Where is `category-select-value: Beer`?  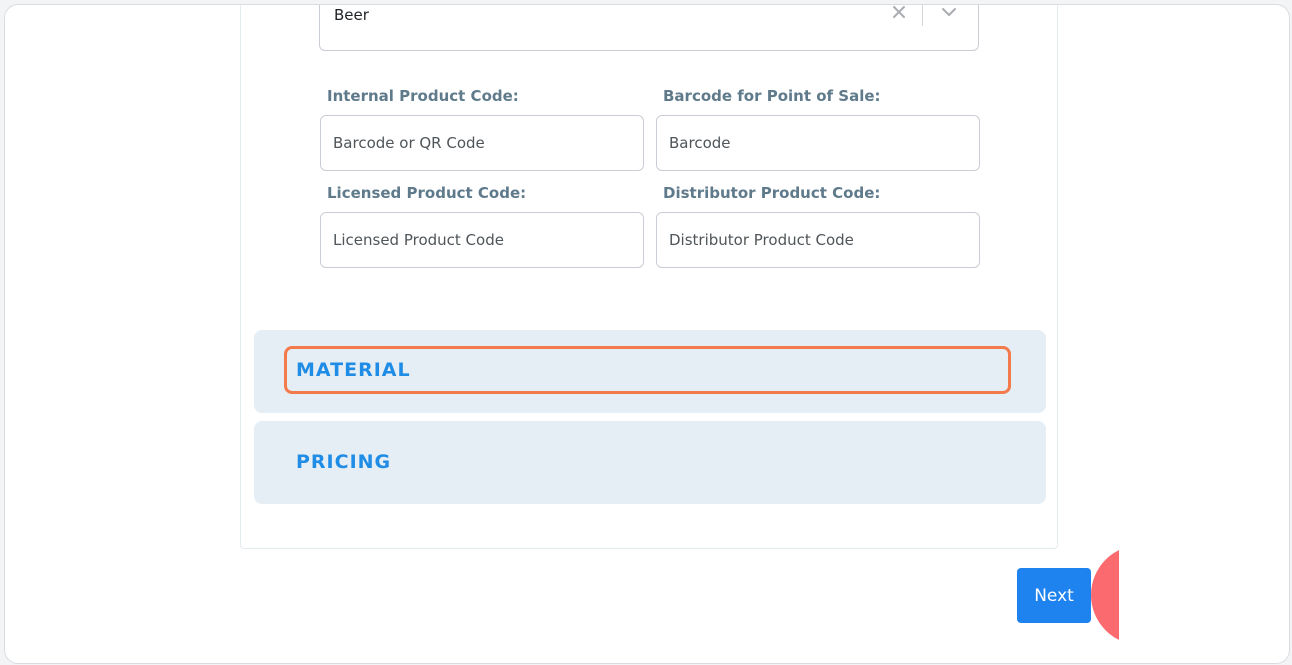 category-select-value: Beer is located at coordinates (351, 15).